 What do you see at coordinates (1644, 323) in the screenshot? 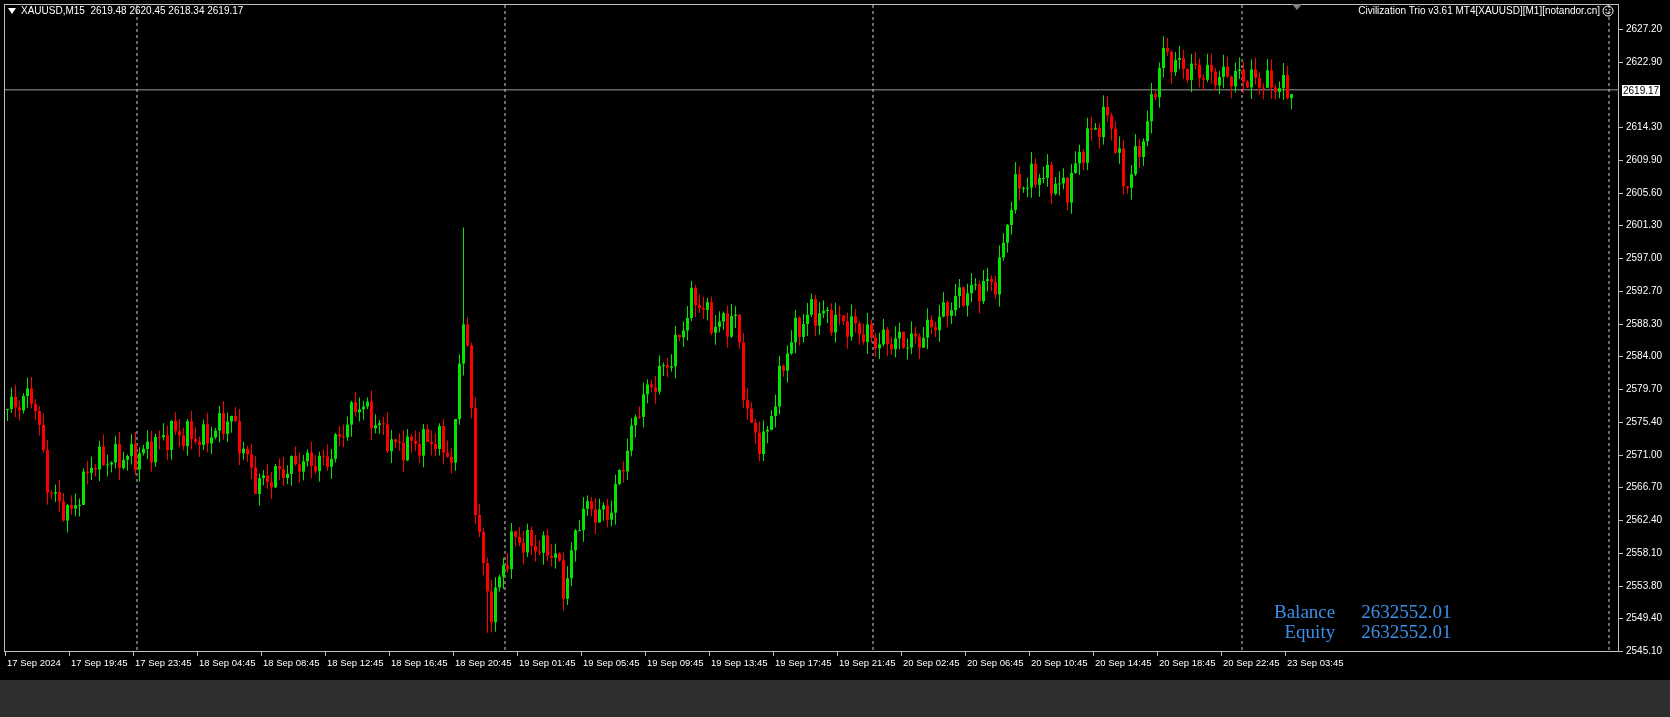
I see `price-axis-label: 2588.30` at bounding box center [1644, 323].